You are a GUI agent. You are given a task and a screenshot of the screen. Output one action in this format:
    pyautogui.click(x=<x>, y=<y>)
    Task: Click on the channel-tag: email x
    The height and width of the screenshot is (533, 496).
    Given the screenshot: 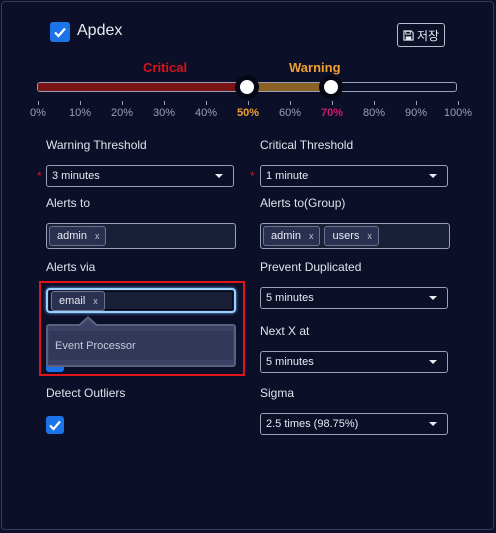 What is the action you would take?
    pyautogui.click(x=78, y=300)
    